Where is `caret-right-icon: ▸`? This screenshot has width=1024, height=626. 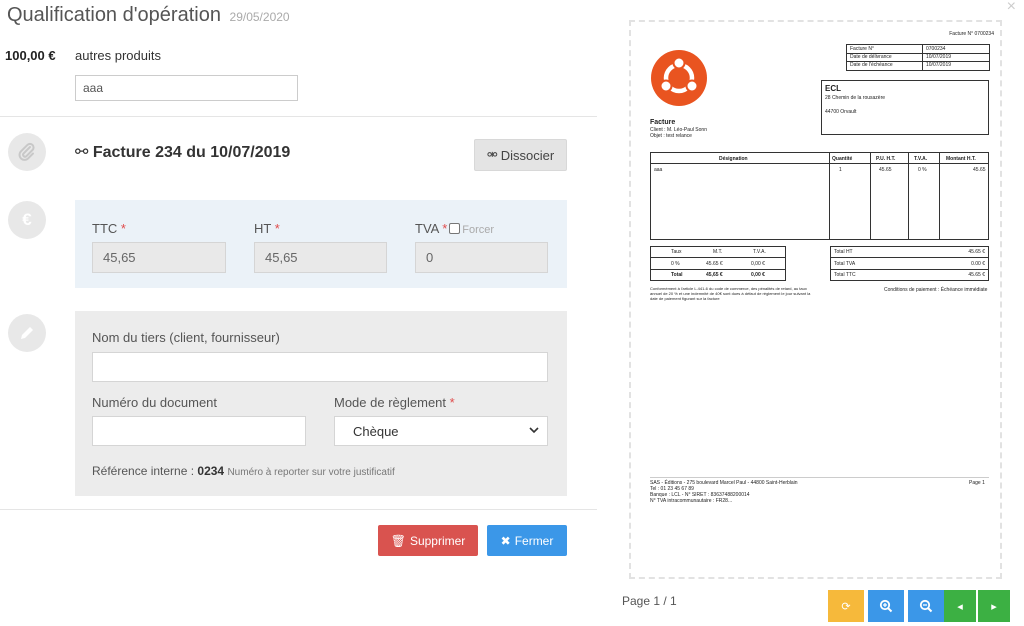
caret-right-icon: ▸ is located at coordinates (994, 606).